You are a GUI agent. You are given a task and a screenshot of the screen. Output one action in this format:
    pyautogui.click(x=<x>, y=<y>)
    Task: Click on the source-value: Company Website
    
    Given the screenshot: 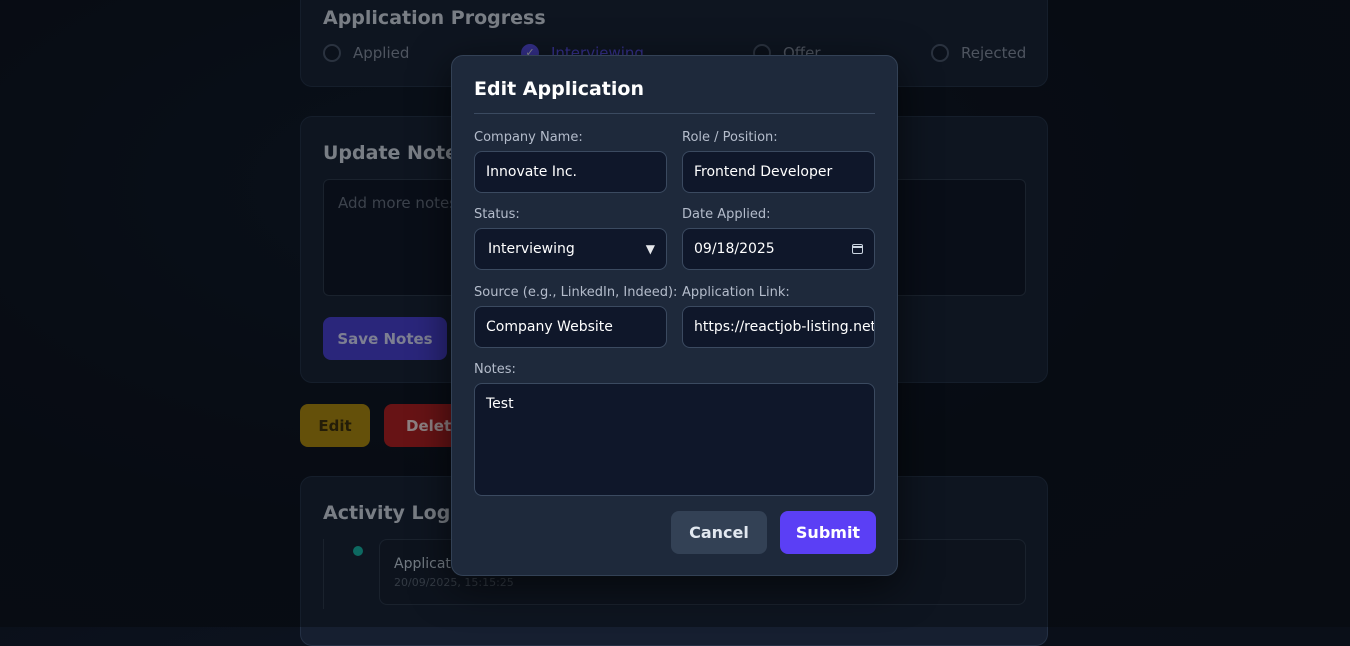 What is the action you would take?
    pyautogui.click(x=549, y=327)
    